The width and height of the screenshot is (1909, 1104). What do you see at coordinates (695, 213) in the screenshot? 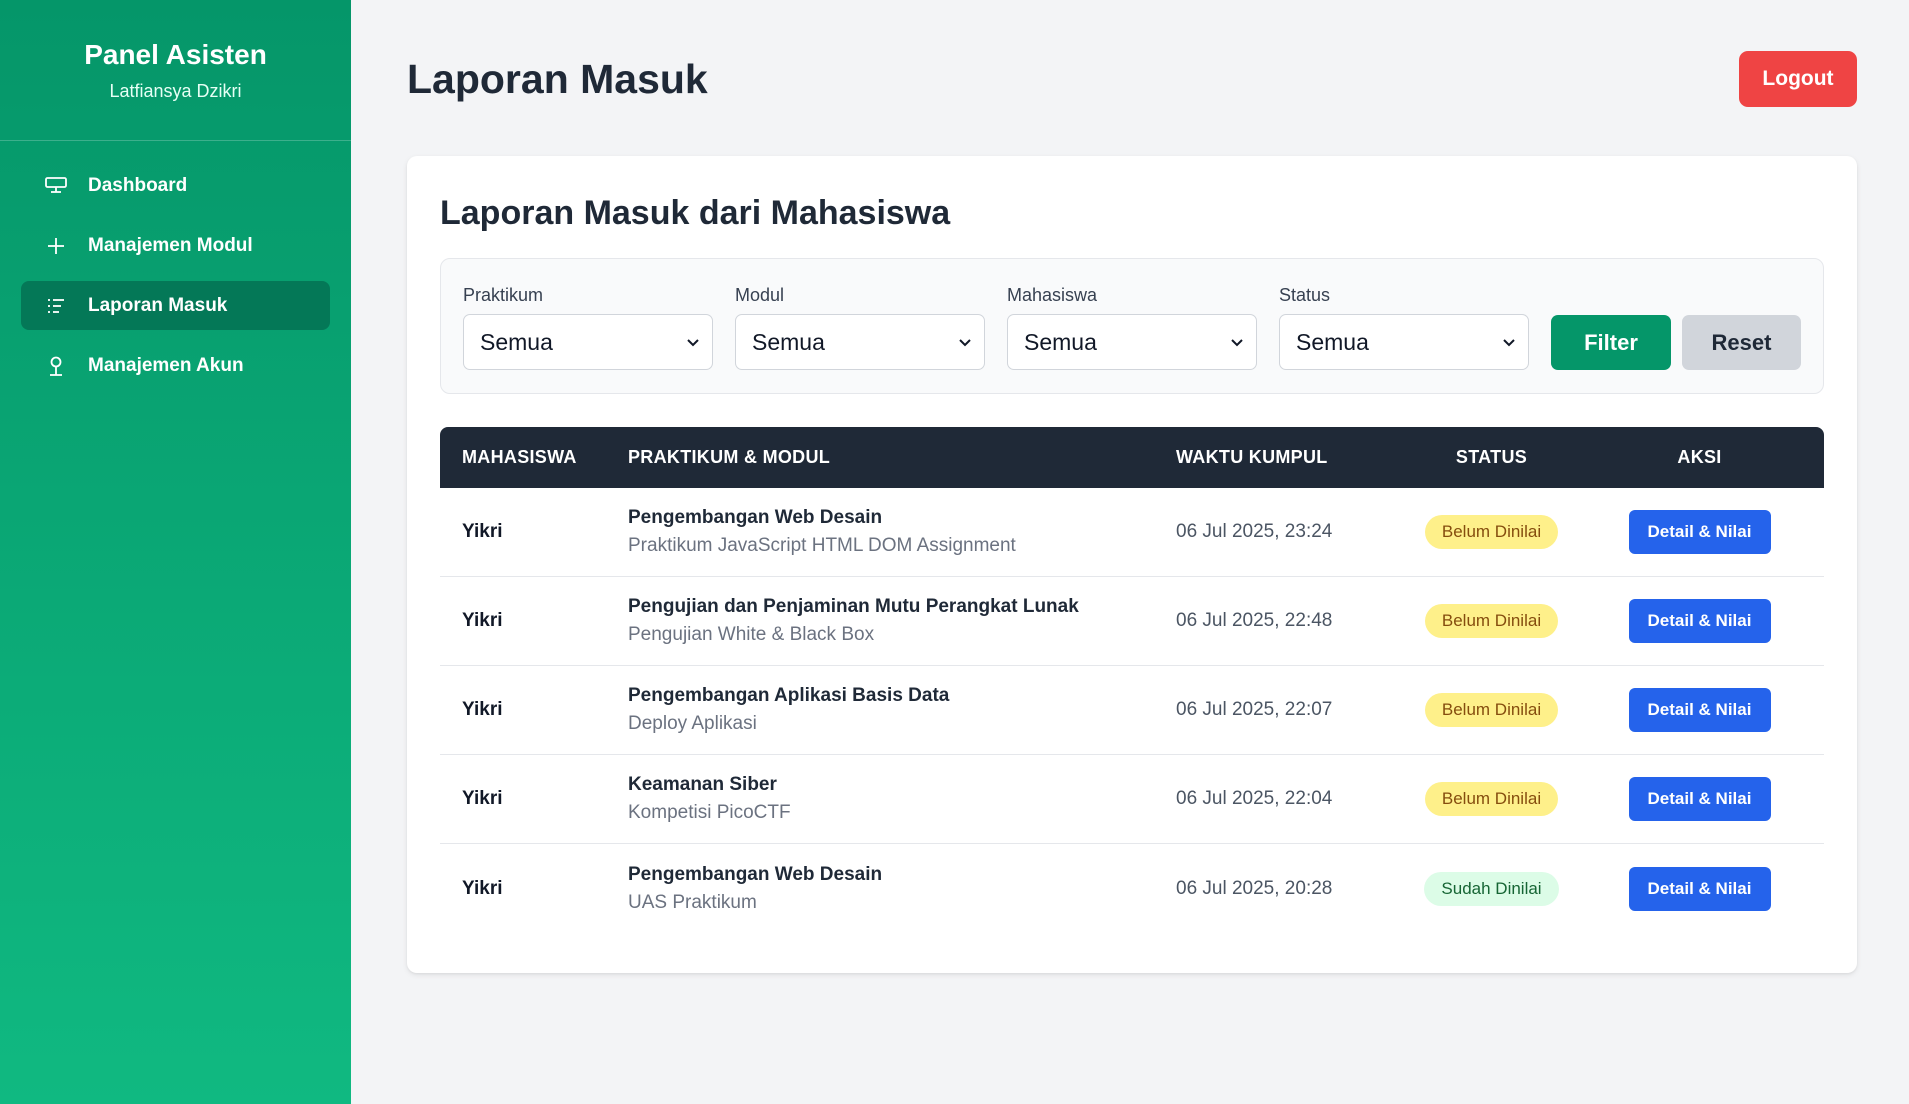
I see `card-title: Laporan Masuk dari Mahasiswa` at bounding box center [695, 213].